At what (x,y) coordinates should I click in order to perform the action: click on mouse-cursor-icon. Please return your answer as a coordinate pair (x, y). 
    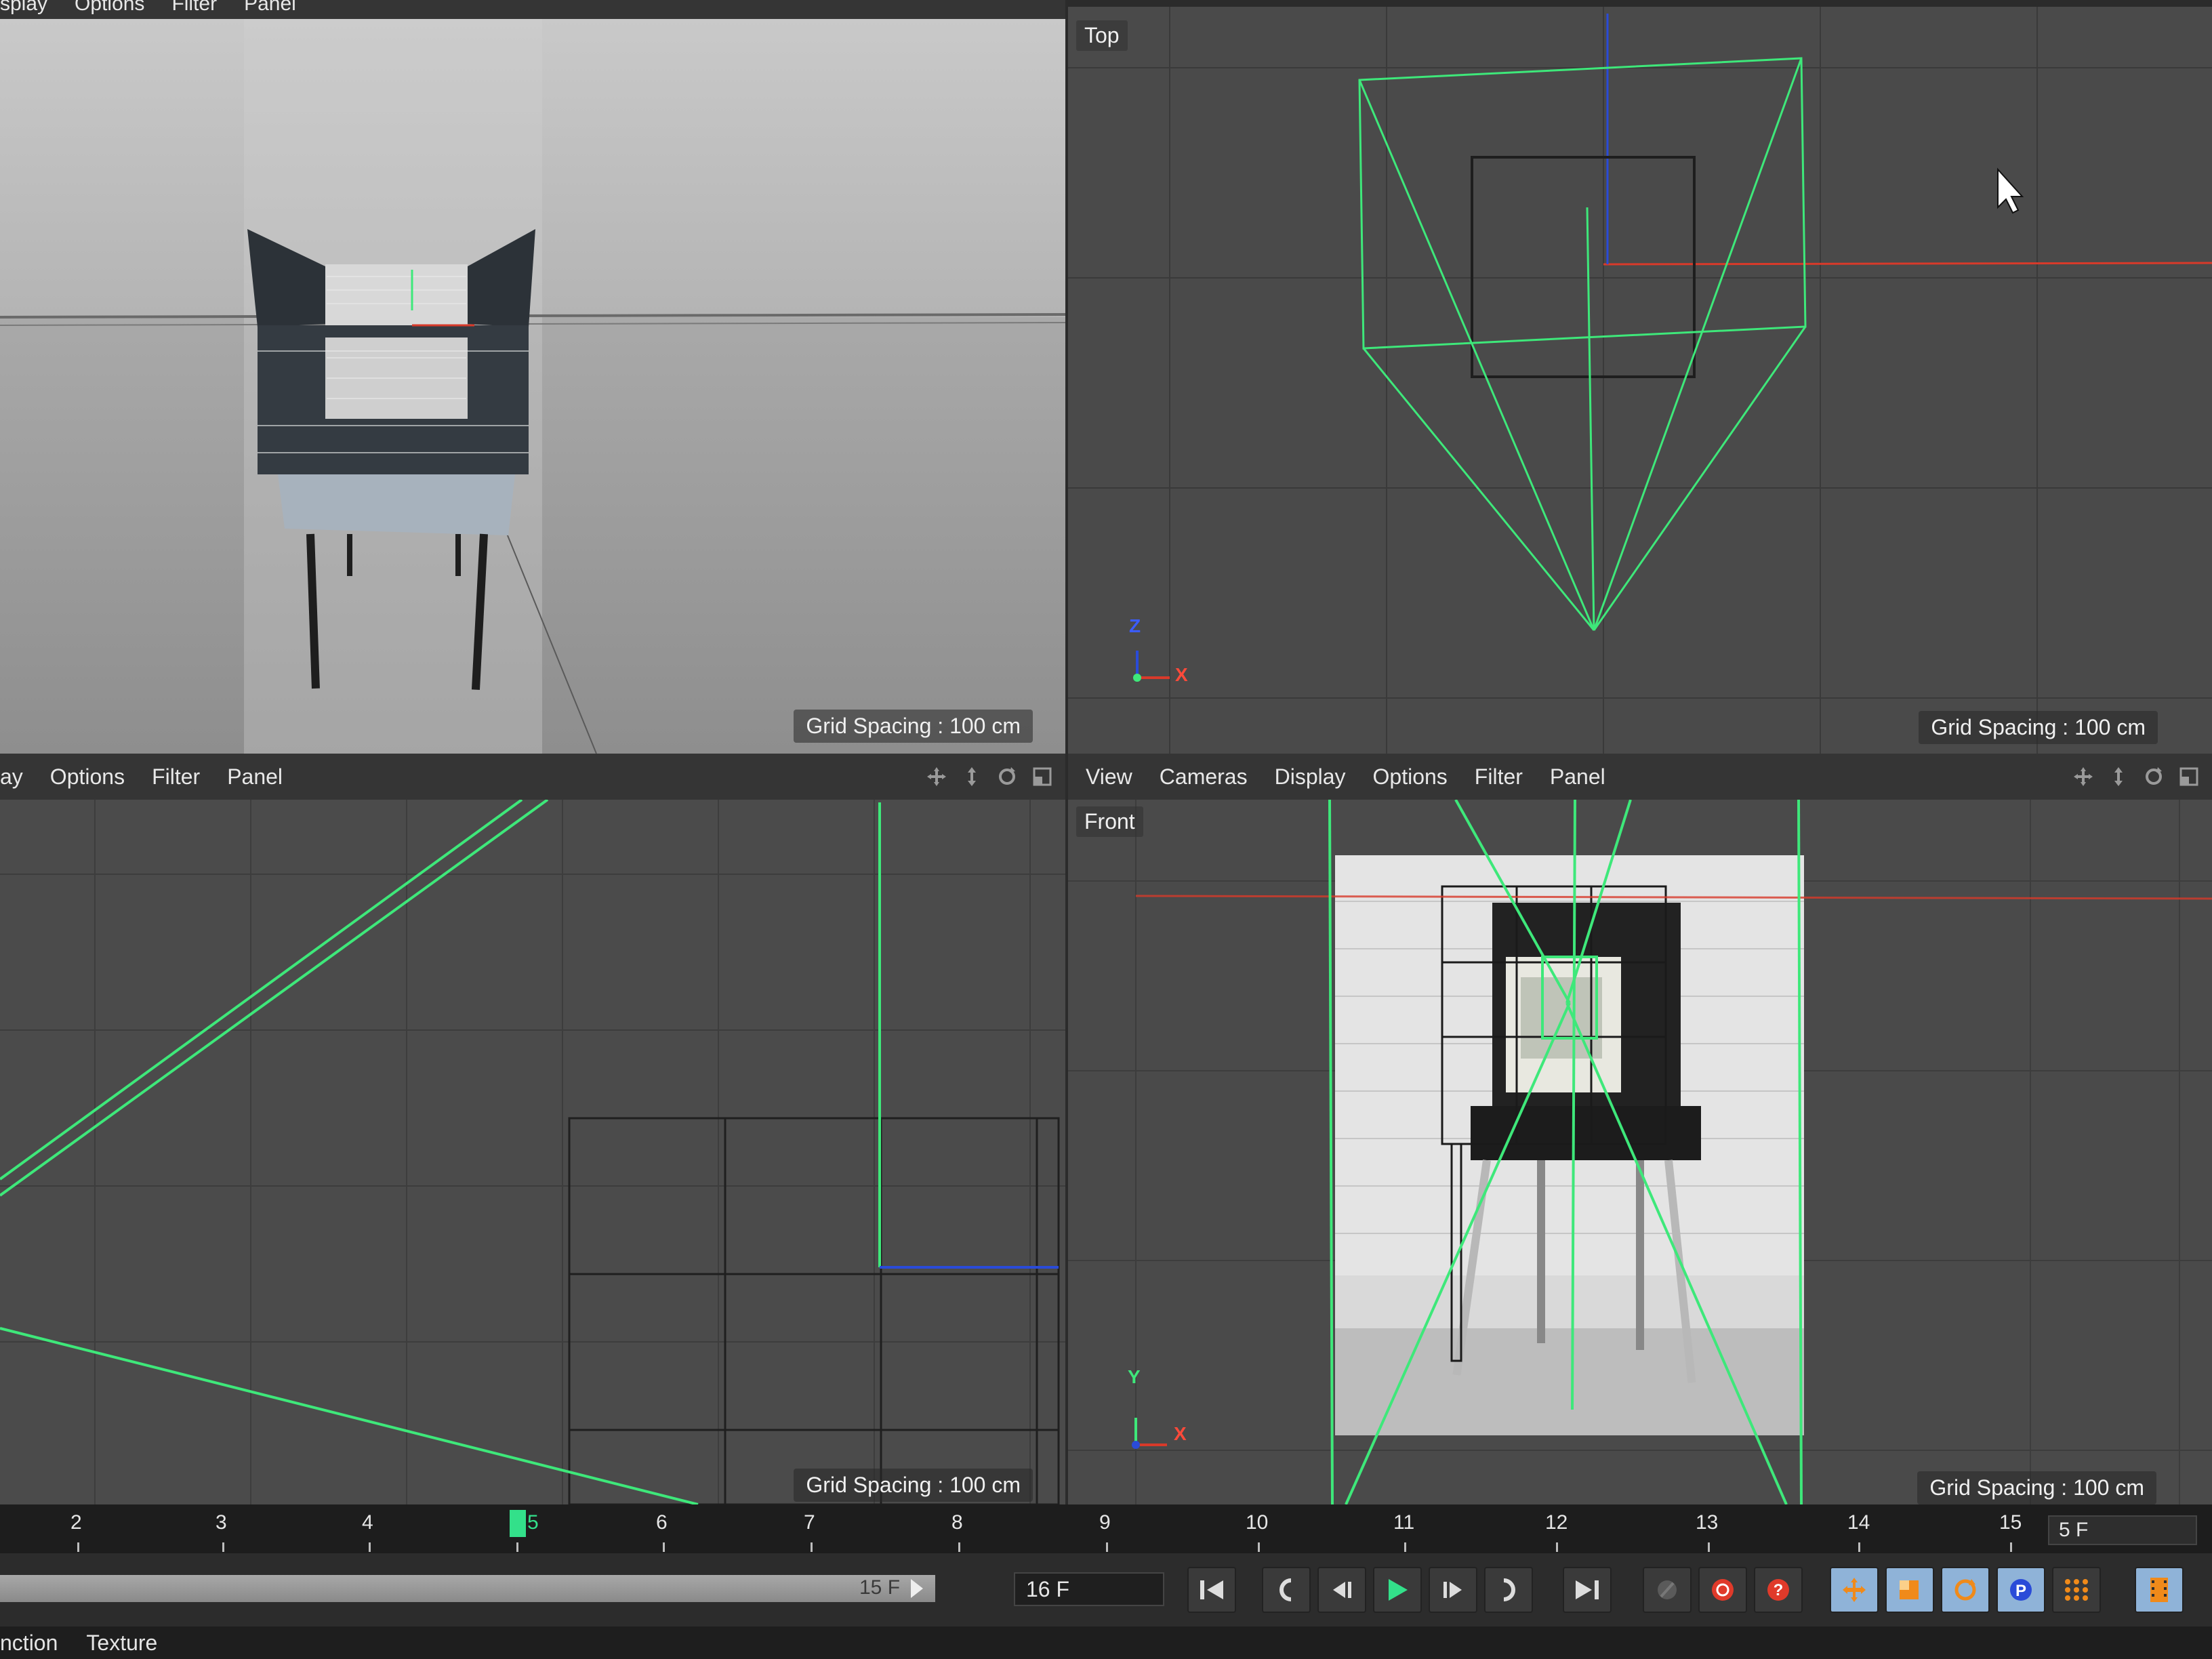
    Looking at the image, I should click on (2011, 190).